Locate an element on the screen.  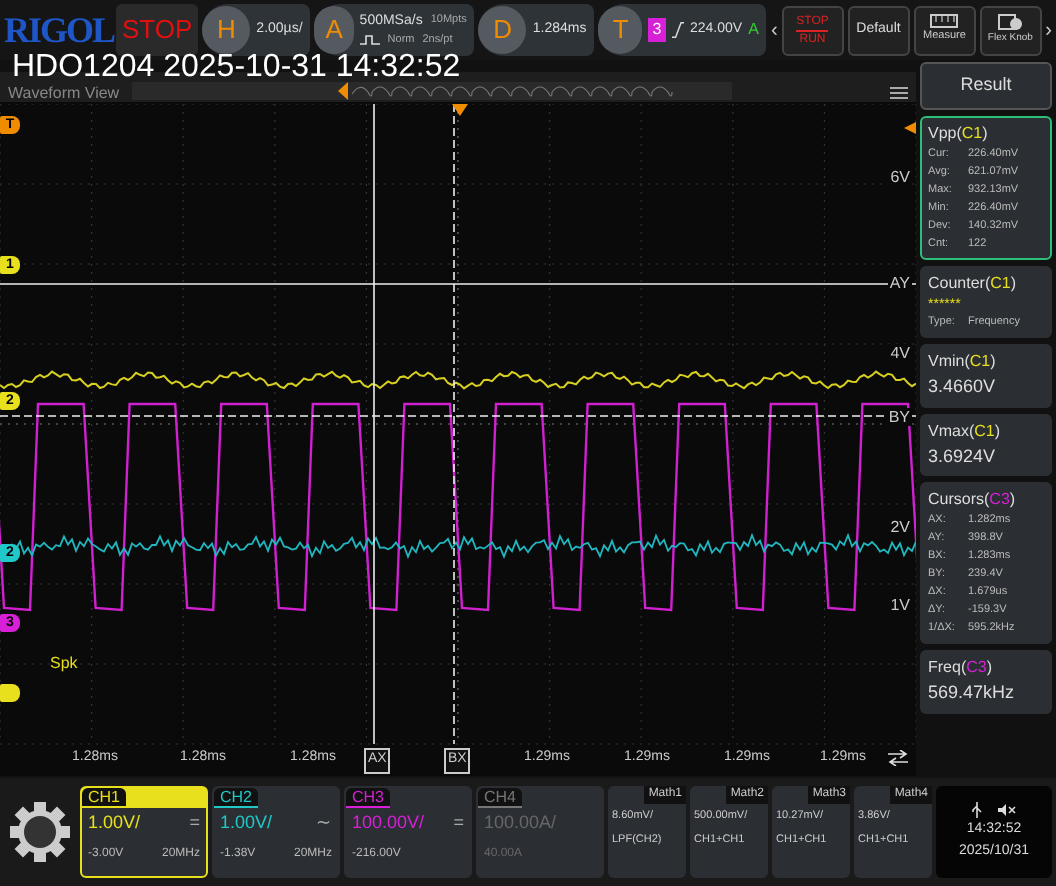
usb-icon is located at coordinates (977, 809).